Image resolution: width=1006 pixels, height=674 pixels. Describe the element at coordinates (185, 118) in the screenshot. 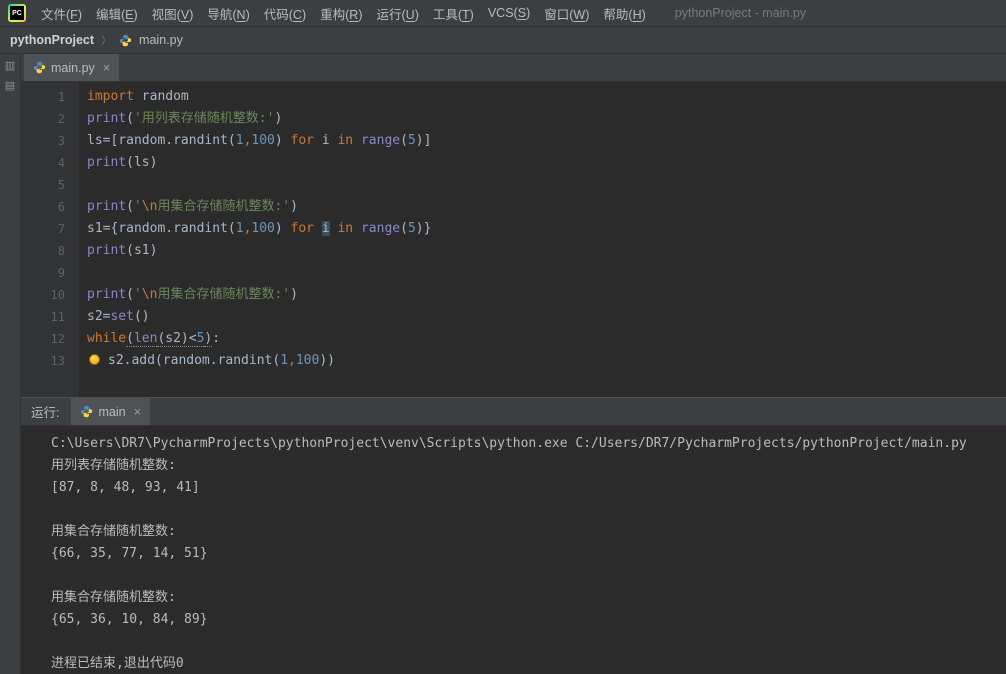

I see `code-line: print('用列表存储随机整数:')` at that location.